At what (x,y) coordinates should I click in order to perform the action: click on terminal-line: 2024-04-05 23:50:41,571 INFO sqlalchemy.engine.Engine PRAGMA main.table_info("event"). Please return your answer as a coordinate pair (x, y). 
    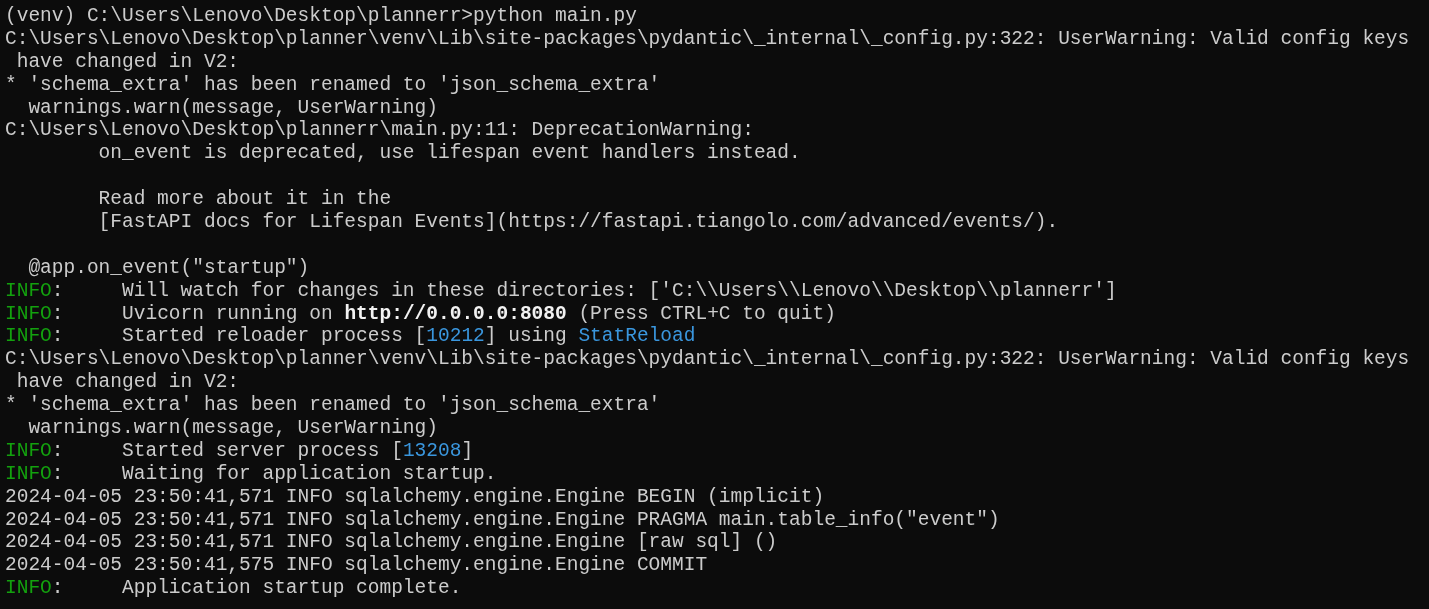
    Looking at the image, I should click on (502, 520).